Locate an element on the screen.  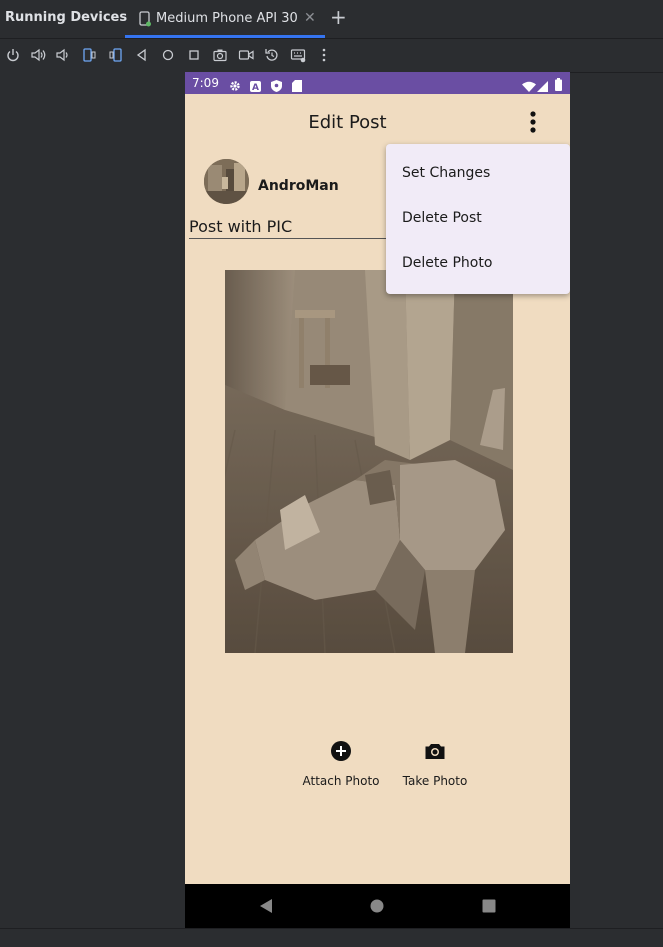
nav-home-icon is located at coordinates (377, 908).